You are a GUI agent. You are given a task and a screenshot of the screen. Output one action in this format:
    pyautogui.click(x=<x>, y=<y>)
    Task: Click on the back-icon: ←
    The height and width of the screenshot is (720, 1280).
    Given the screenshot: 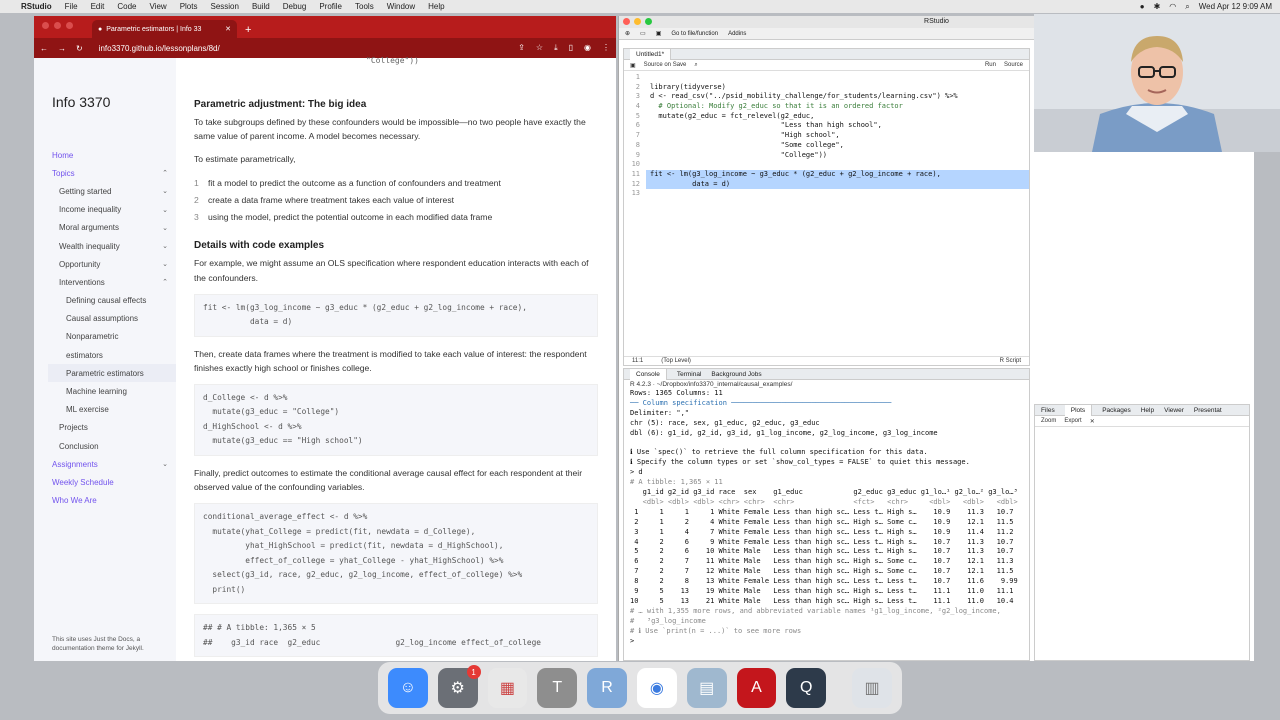 What is the action you would take?
    pyautogui.click(x=44, y=48)
    